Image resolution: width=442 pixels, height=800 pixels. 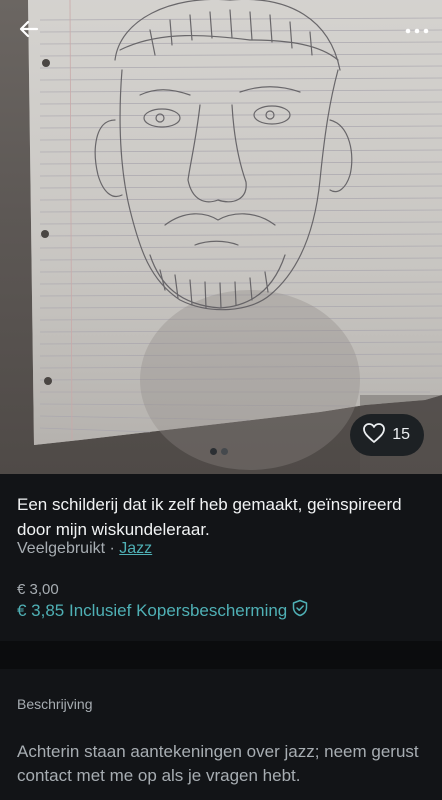 What do you see at coordinates (224, 451) in the screenshot?
I see `pager-dot` at bounding box center [224, 451].